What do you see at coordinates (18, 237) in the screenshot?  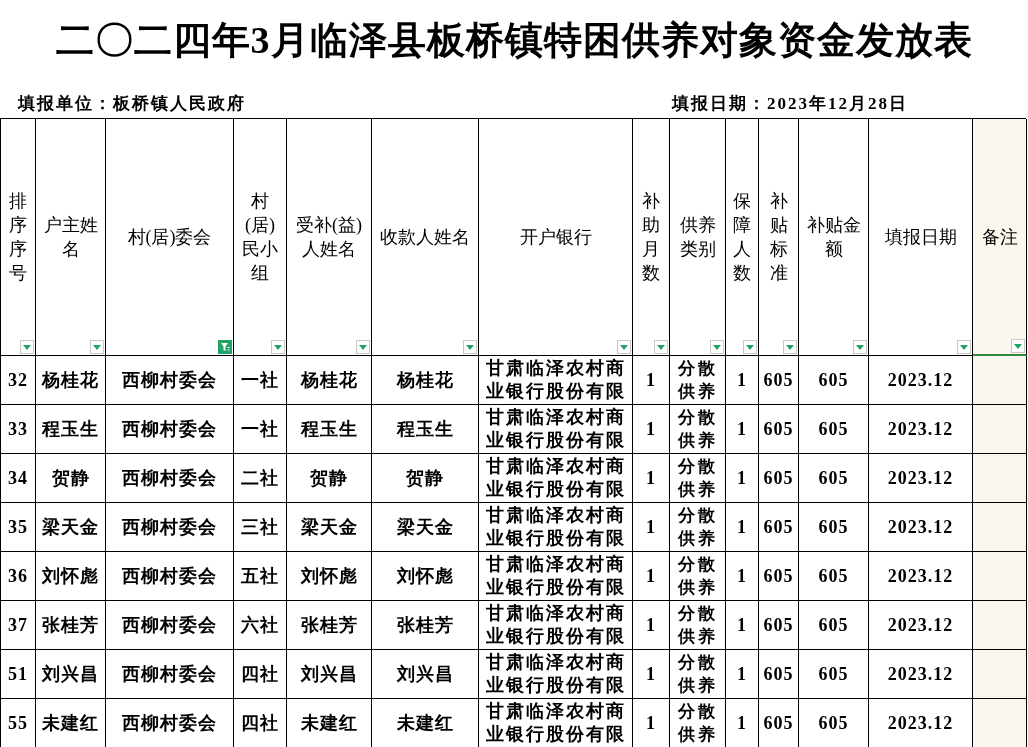 I see `column-header: 排序序号` at bounding box center [18, 237].